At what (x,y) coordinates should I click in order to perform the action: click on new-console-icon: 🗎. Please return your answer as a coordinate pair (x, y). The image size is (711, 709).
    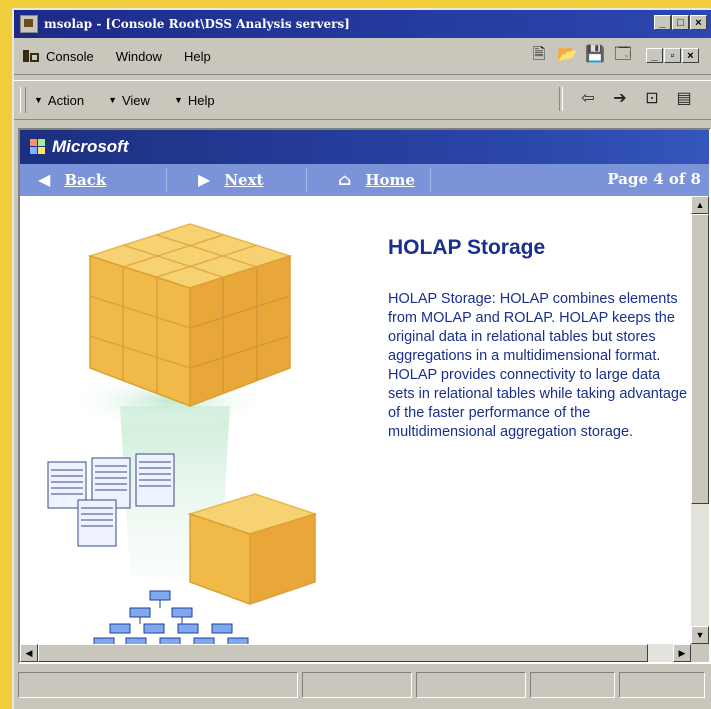
    Looking at the image, I should click on (539, 55).